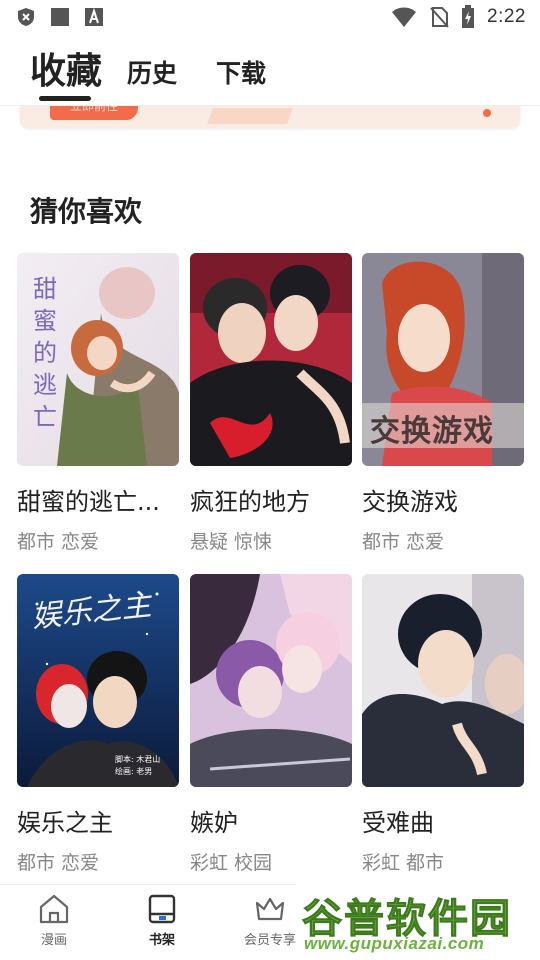  What do you see at coordinates (241, 72) in the screenshot?
I see `tab-downloads: 下载` at bounding box center [241, 72].